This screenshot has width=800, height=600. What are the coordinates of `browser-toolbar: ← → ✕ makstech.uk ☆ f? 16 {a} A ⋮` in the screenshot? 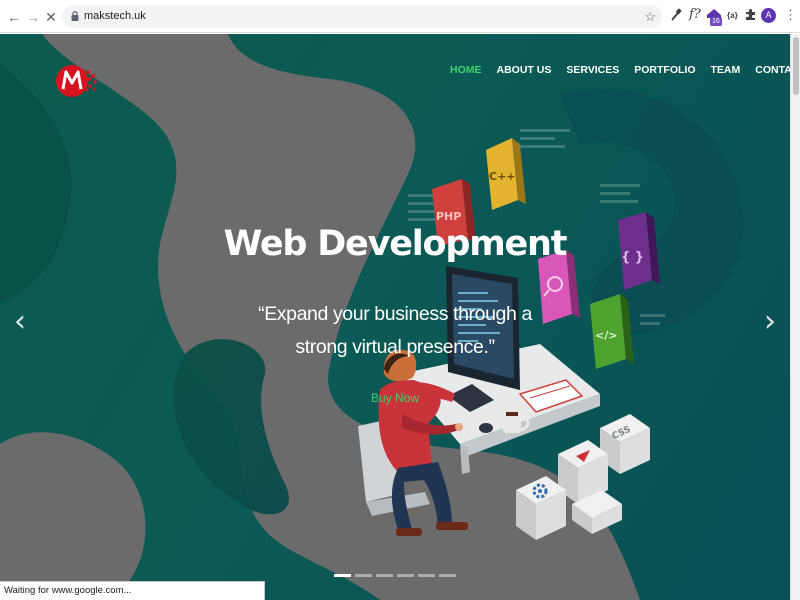 It's located at (400, 16).